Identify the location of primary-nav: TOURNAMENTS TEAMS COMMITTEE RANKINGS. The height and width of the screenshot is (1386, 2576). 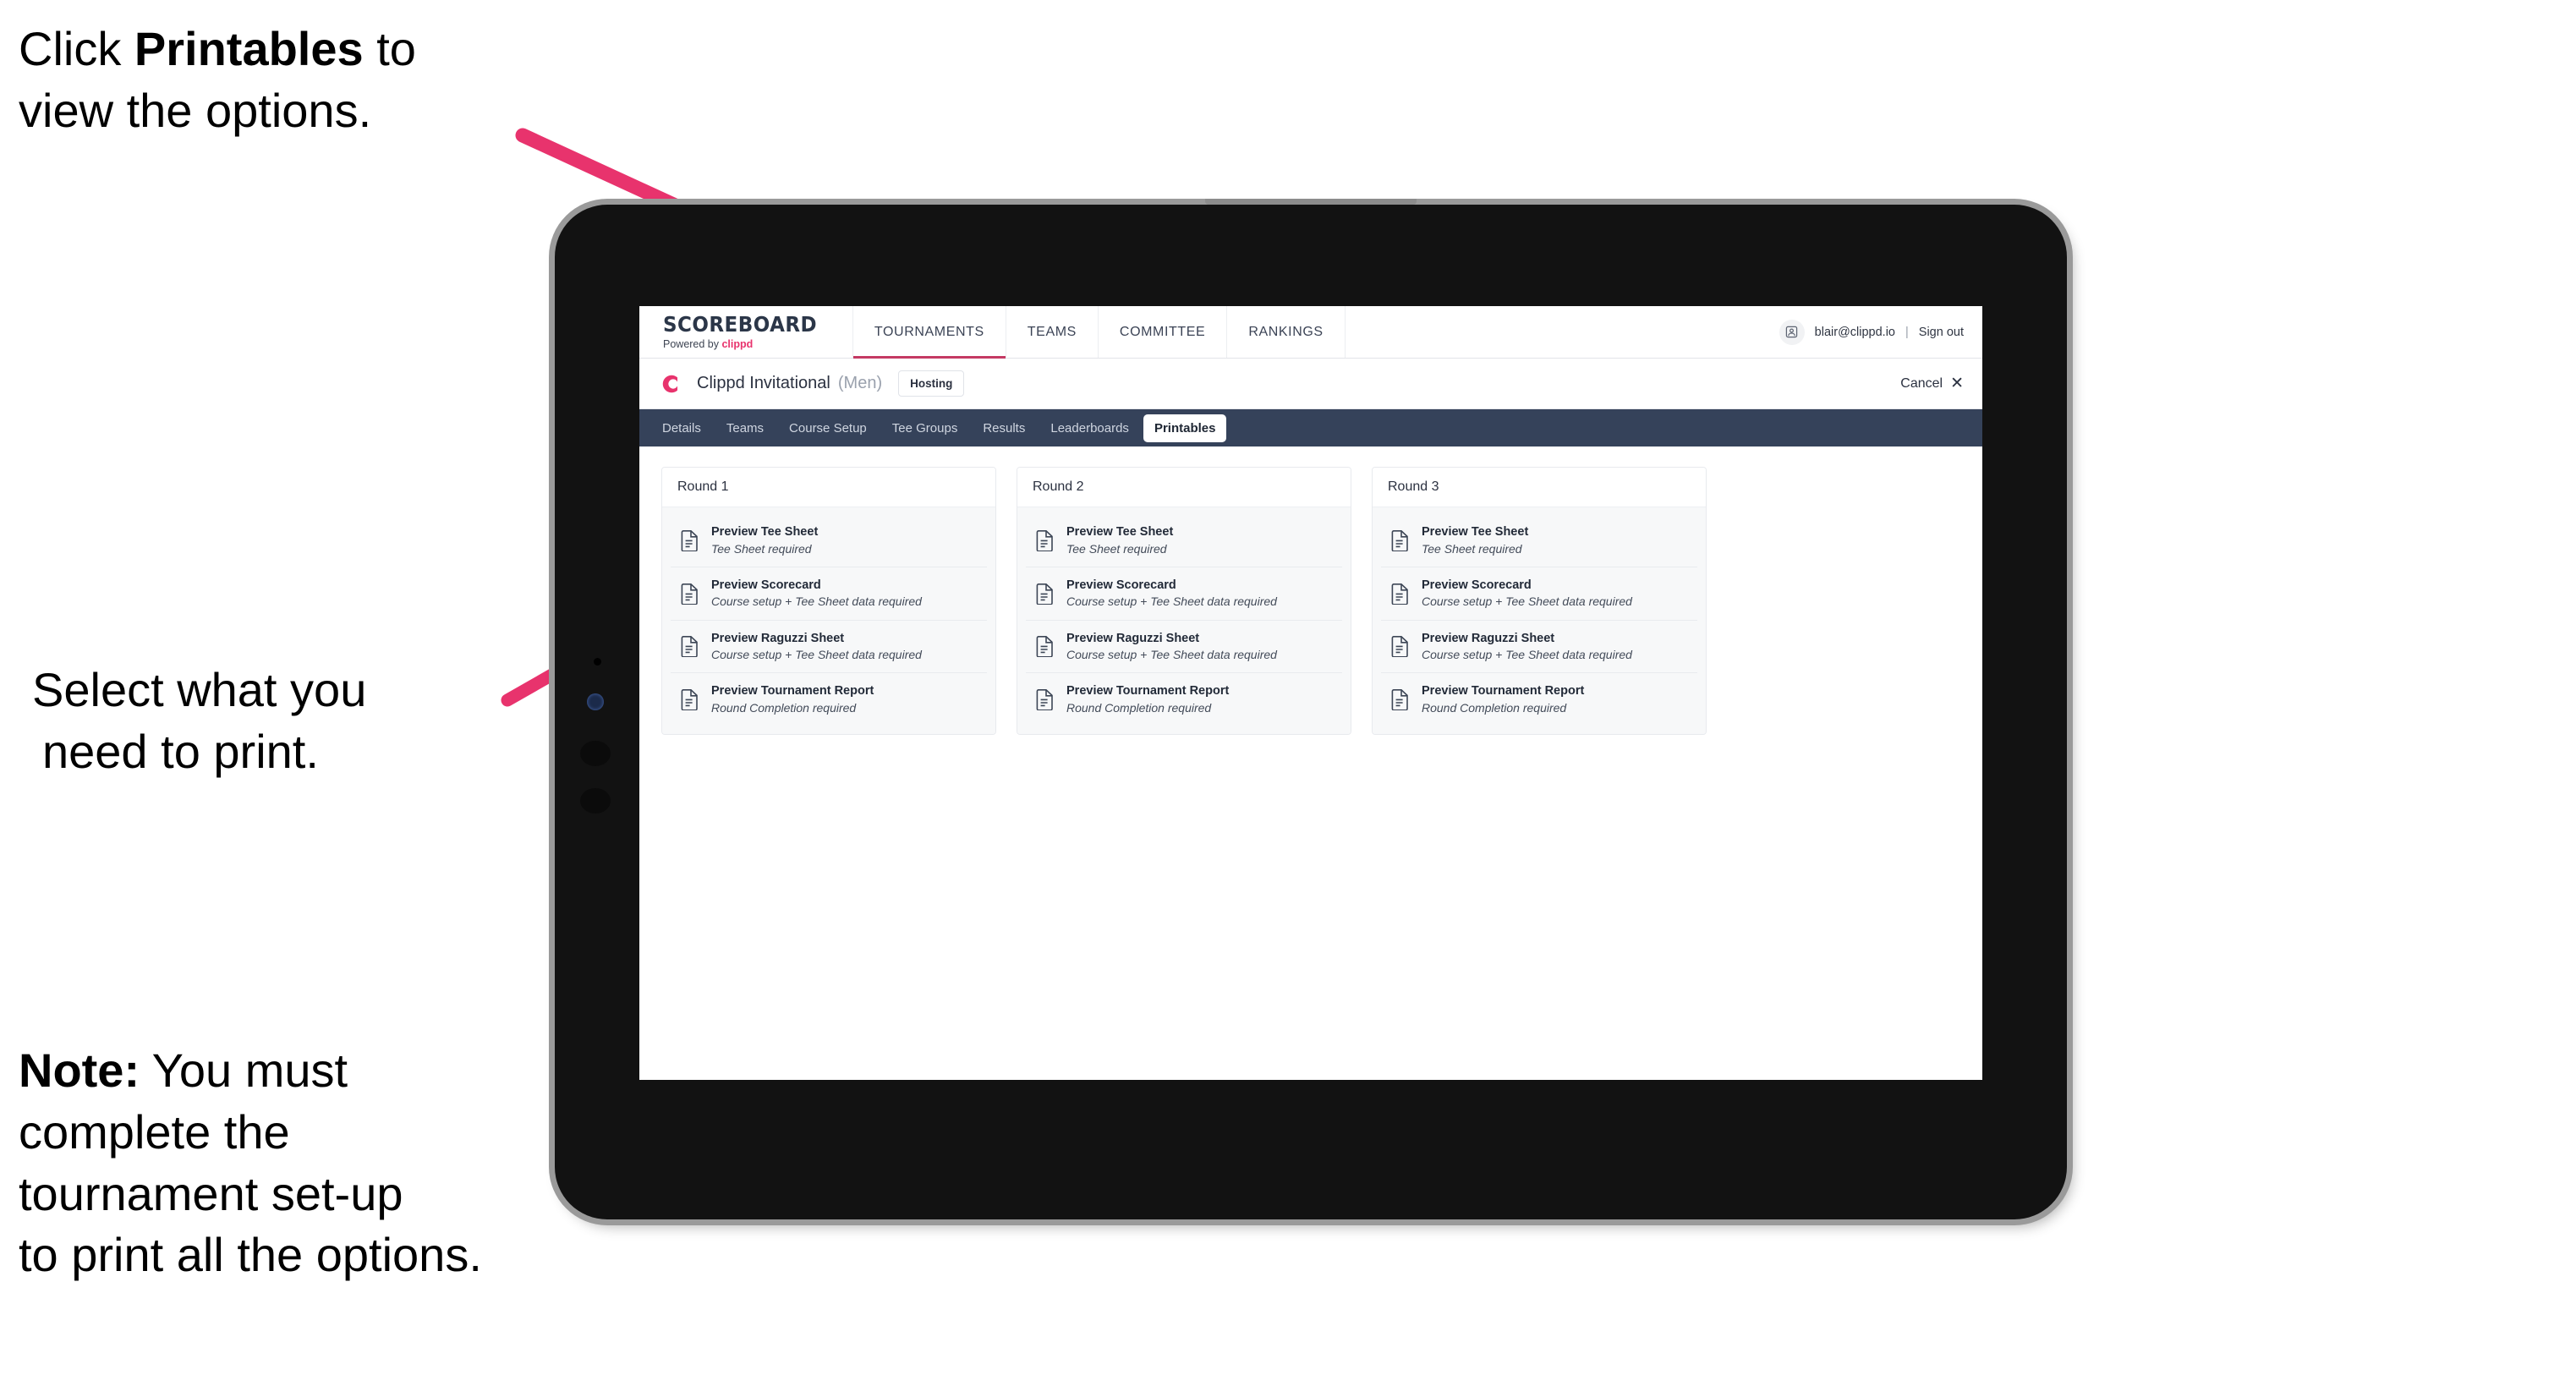
(1099, 332).